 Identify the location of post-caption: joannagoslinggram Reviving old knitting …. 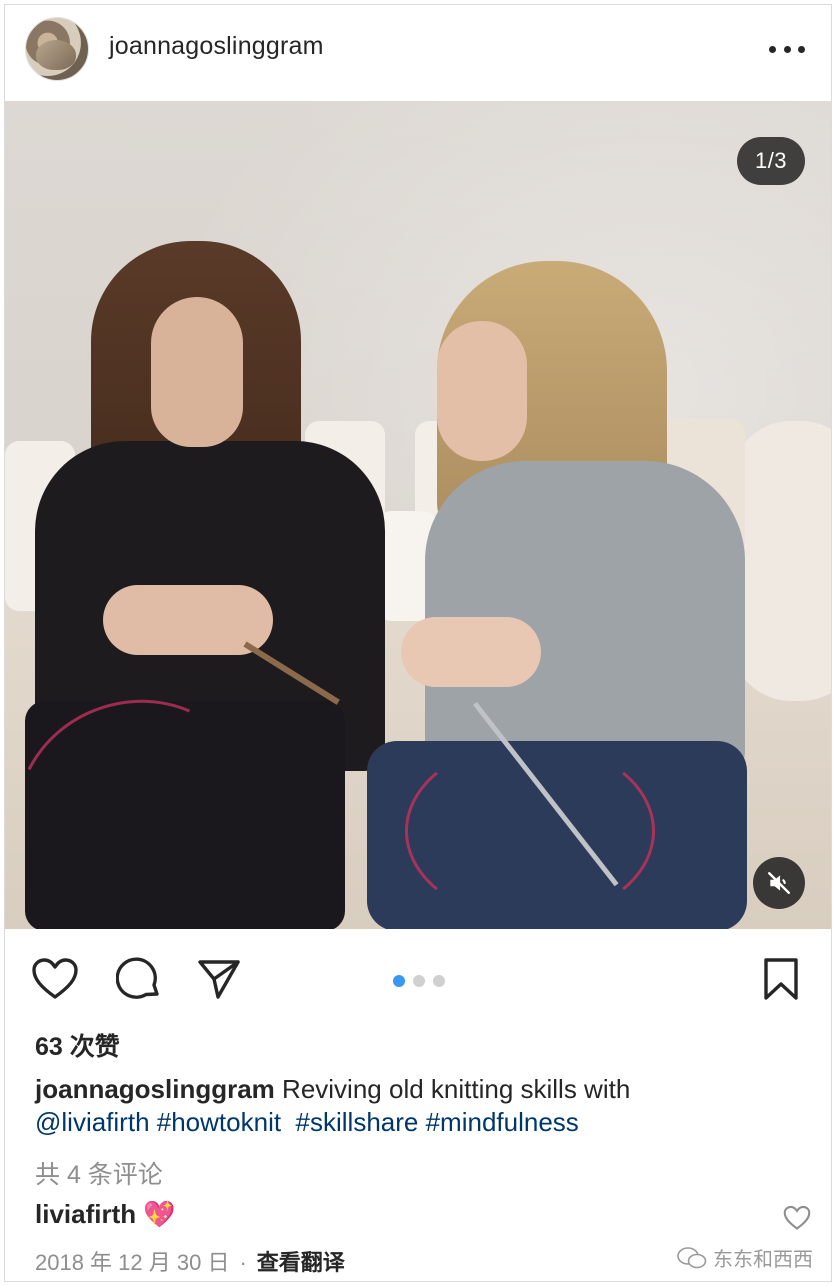
(425, 1106).